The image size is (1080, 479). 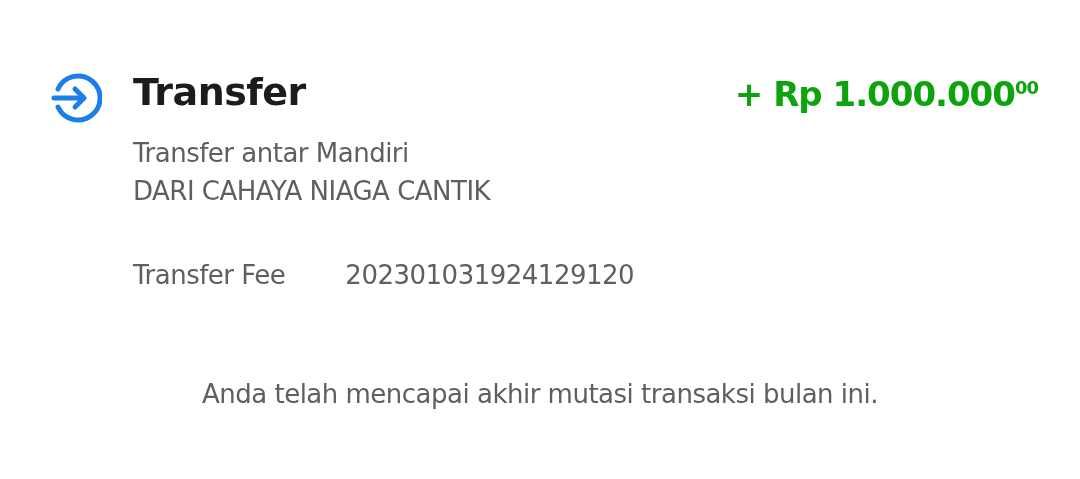 What do you see at coordinates (312, 191) in the screenshot?
I see `counterparty-name: DARI CAHAYA NIAGA CANTIK` at bounding box center [312, 191].